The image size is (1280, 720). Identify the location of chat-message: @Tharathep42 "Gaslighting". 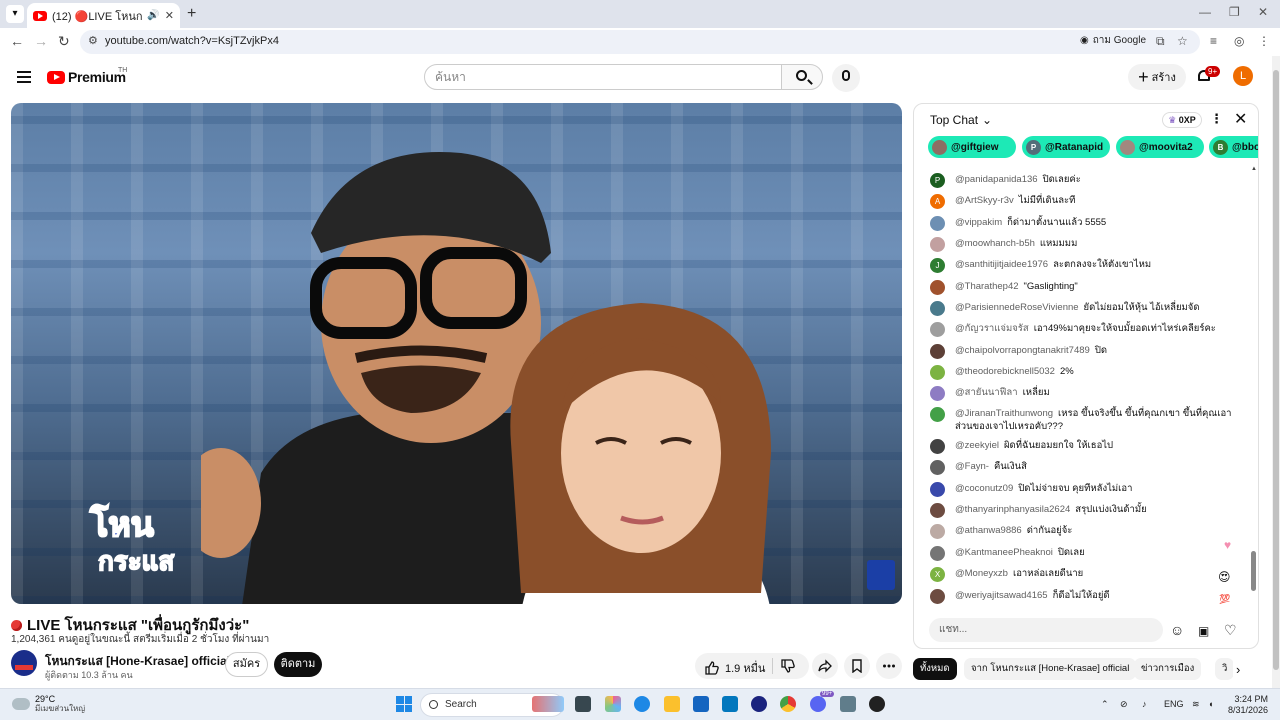
(1085, 287).